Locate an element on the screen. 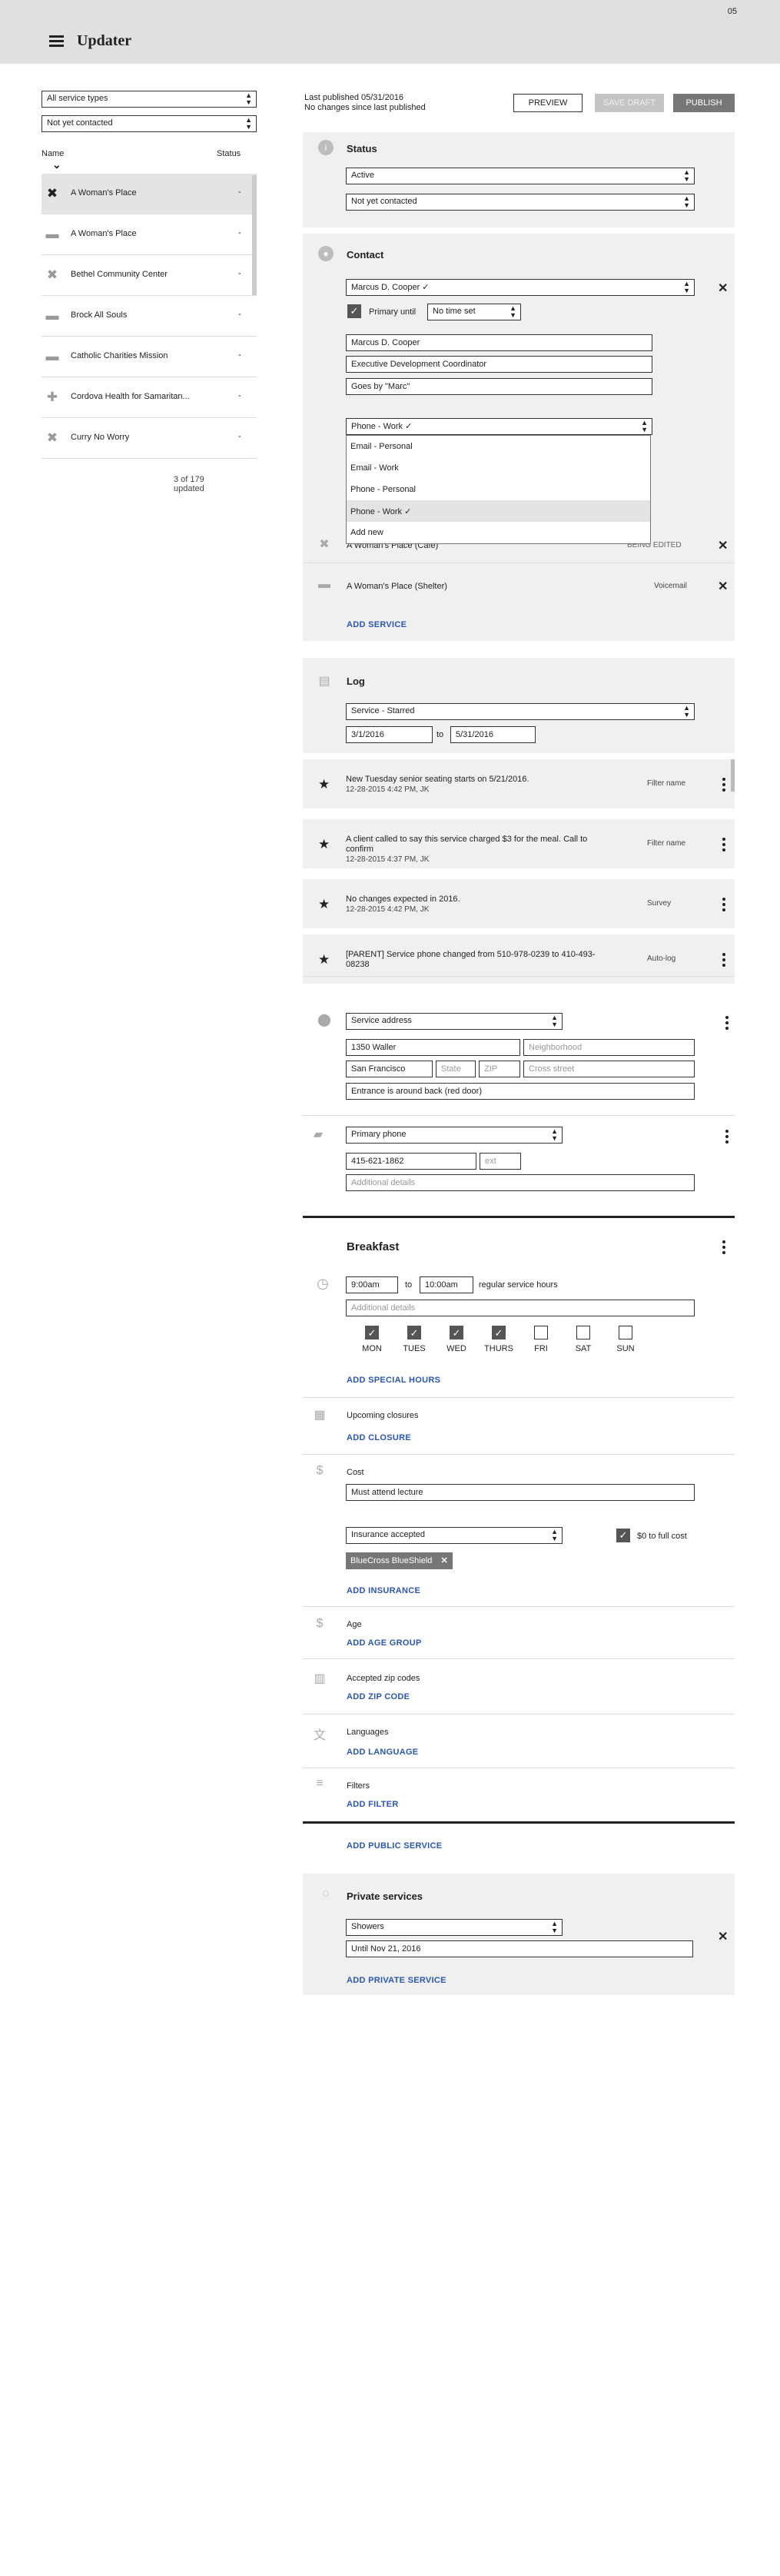  neighborhood-field: Neighborhood is located at coordinates (609, 1047).